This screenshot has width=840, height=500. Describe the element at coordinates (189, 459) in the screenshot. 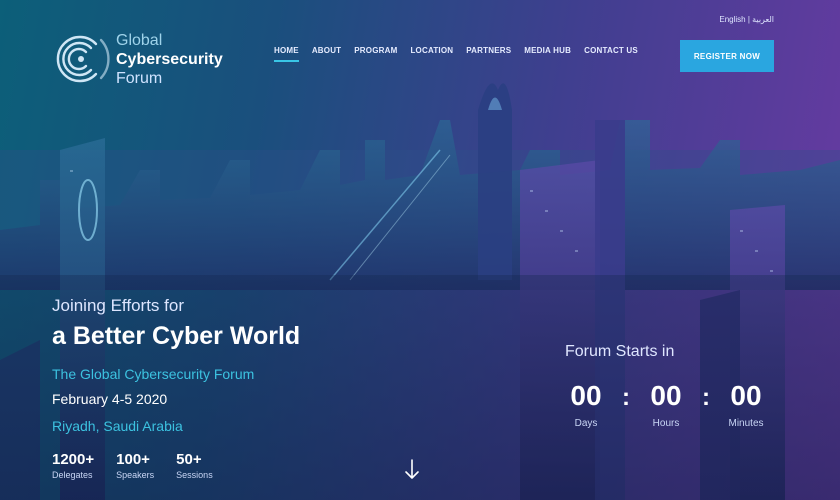

I see `stat-value: 50+` at that location.